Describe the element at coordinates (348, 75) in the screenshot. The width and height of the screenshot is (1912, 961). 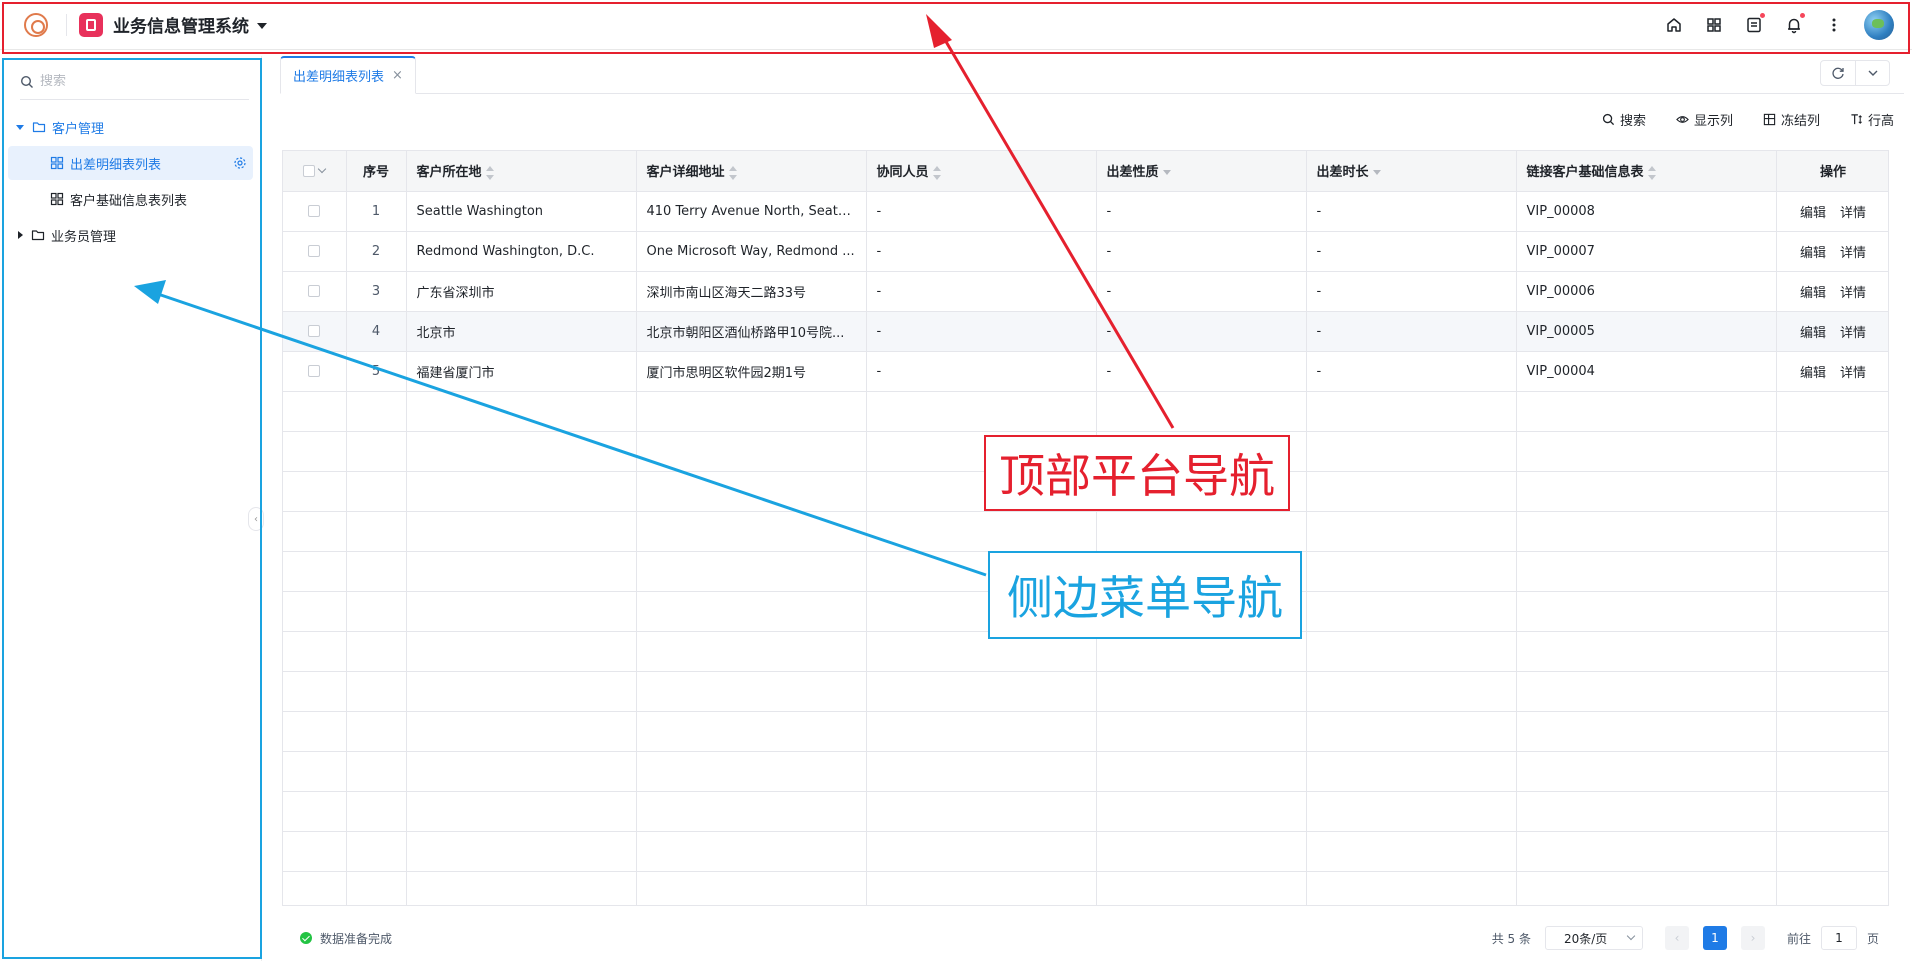
I see `tab-trip-detail-list: 出差明细表列表 ×` at that location.